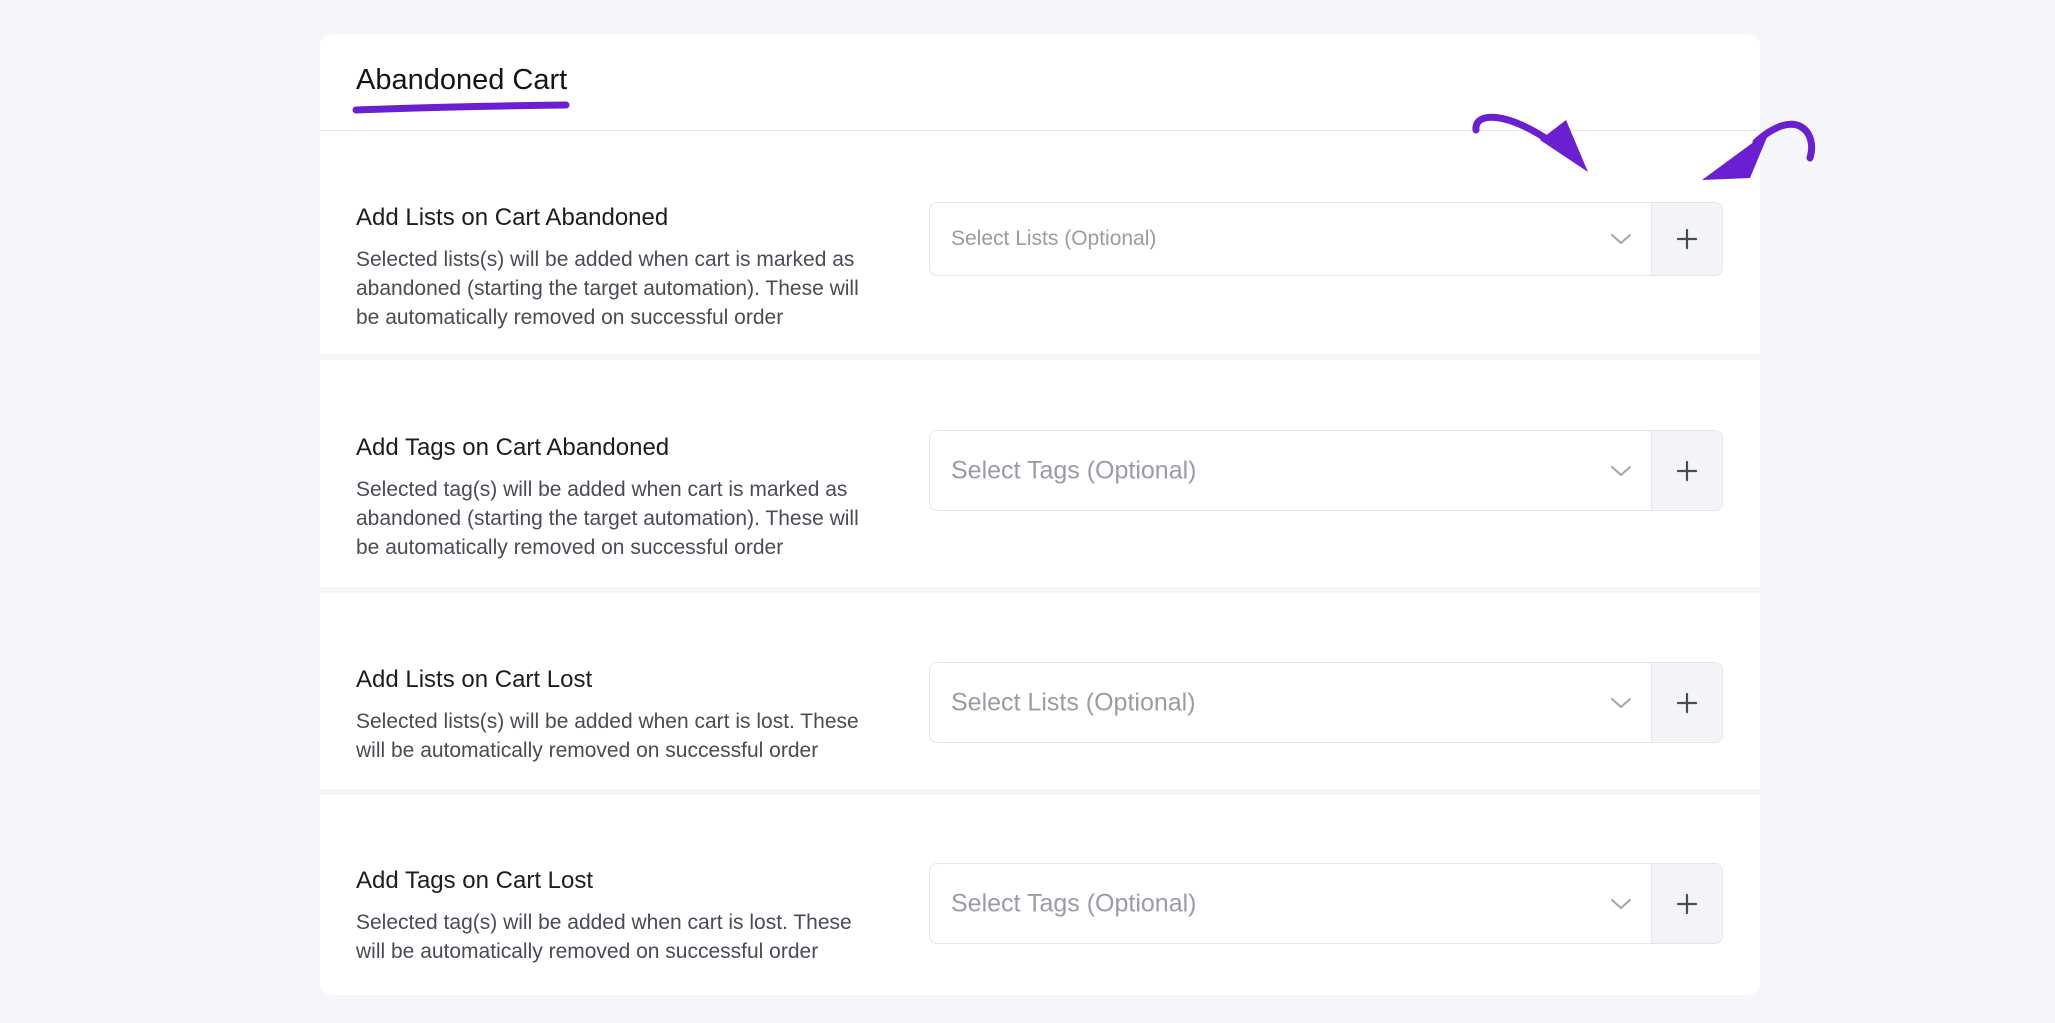 The height and width of the screenshot is (1023, 2055). What do you see at coordinates (461, 107) in the screenshot?
I see `title-underline-decoration` at bounding box center [461, 107].